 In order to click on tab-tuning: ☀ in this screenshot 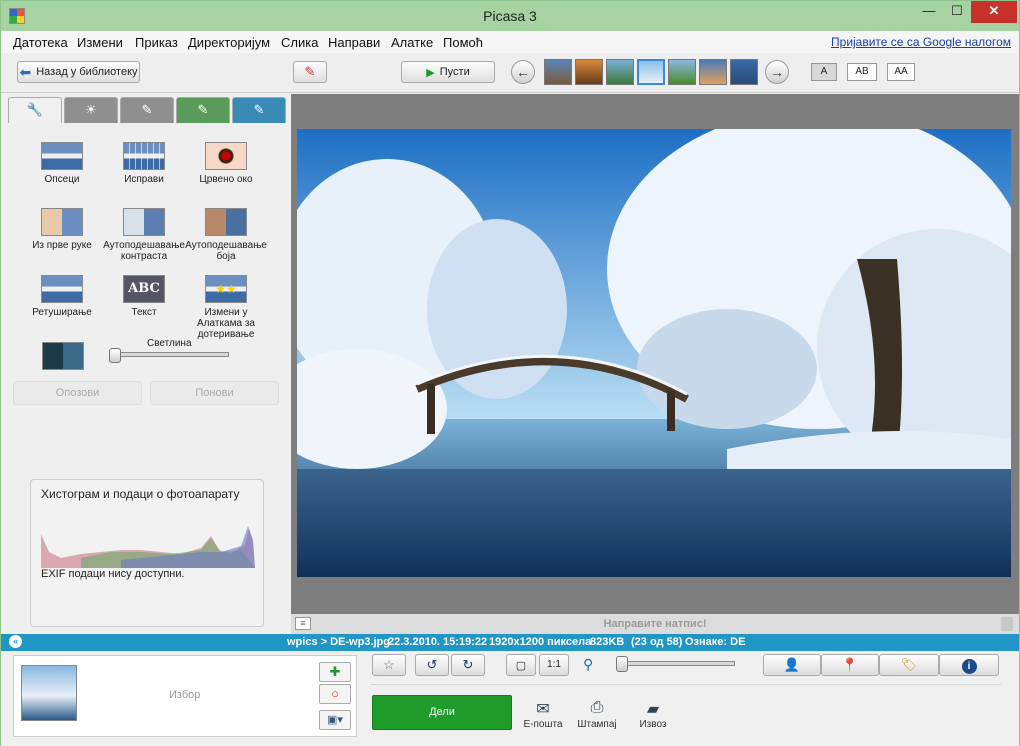, I will do `click(91, 110)`.